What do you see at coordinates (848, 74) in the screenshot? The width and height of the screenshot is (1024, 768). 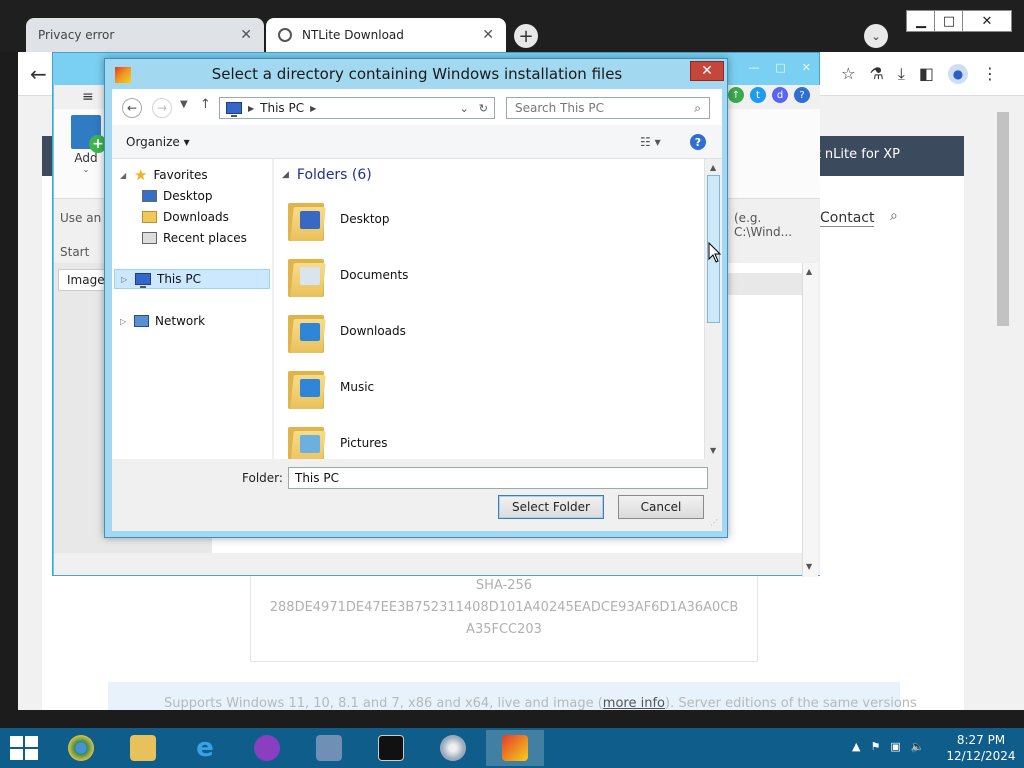 I see `star-bookmark-icon: ☆` at bounding box center [848, 74].